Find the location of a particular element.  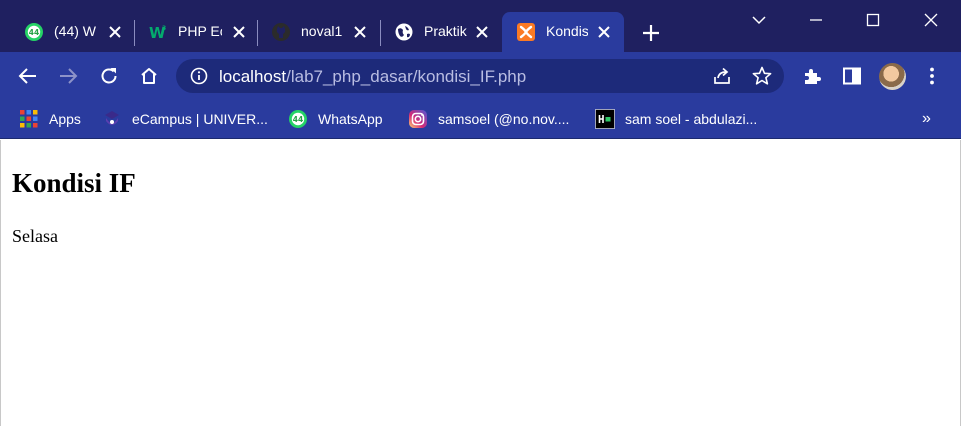

window-close-icon is located at coordinates (931, 20).